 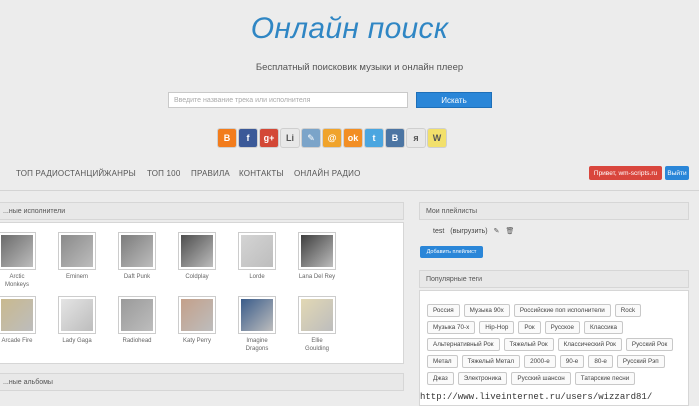 What do you see at coordinates (529, 327) in the screenshot?
I see `tag-chip: Рок` at bounding box center [529, 327].